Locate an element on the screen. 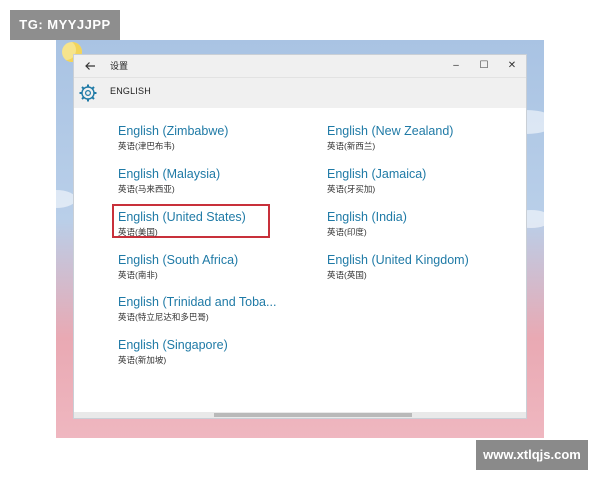  language-item-singapore: English (Singapore) 英语(新加坡) is located at coordinates (173, 351).